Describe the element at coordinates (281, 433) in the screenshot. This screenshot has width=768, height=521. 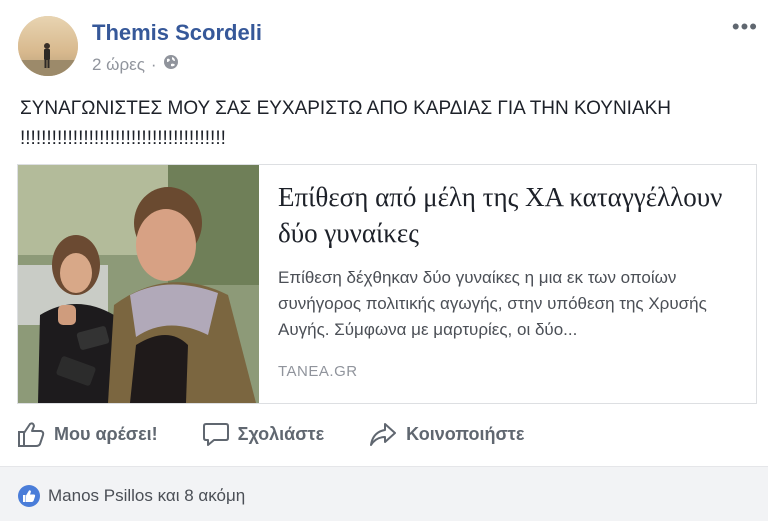
I see `comment-label: Σχολιάστε` at that location.